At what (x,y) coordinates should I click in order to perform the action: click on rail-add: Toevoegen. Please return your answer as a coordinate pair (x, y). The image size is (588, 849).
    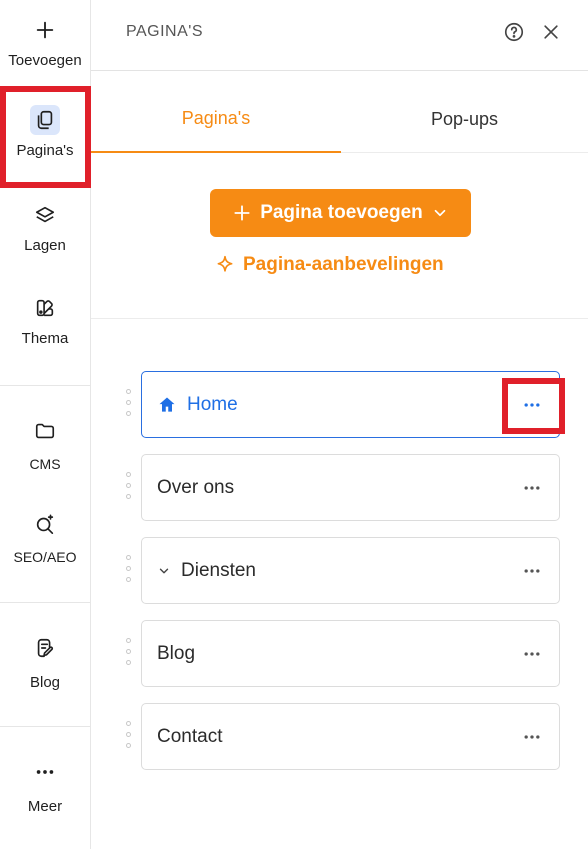
    Looking at the image, I should click on (45, 42).